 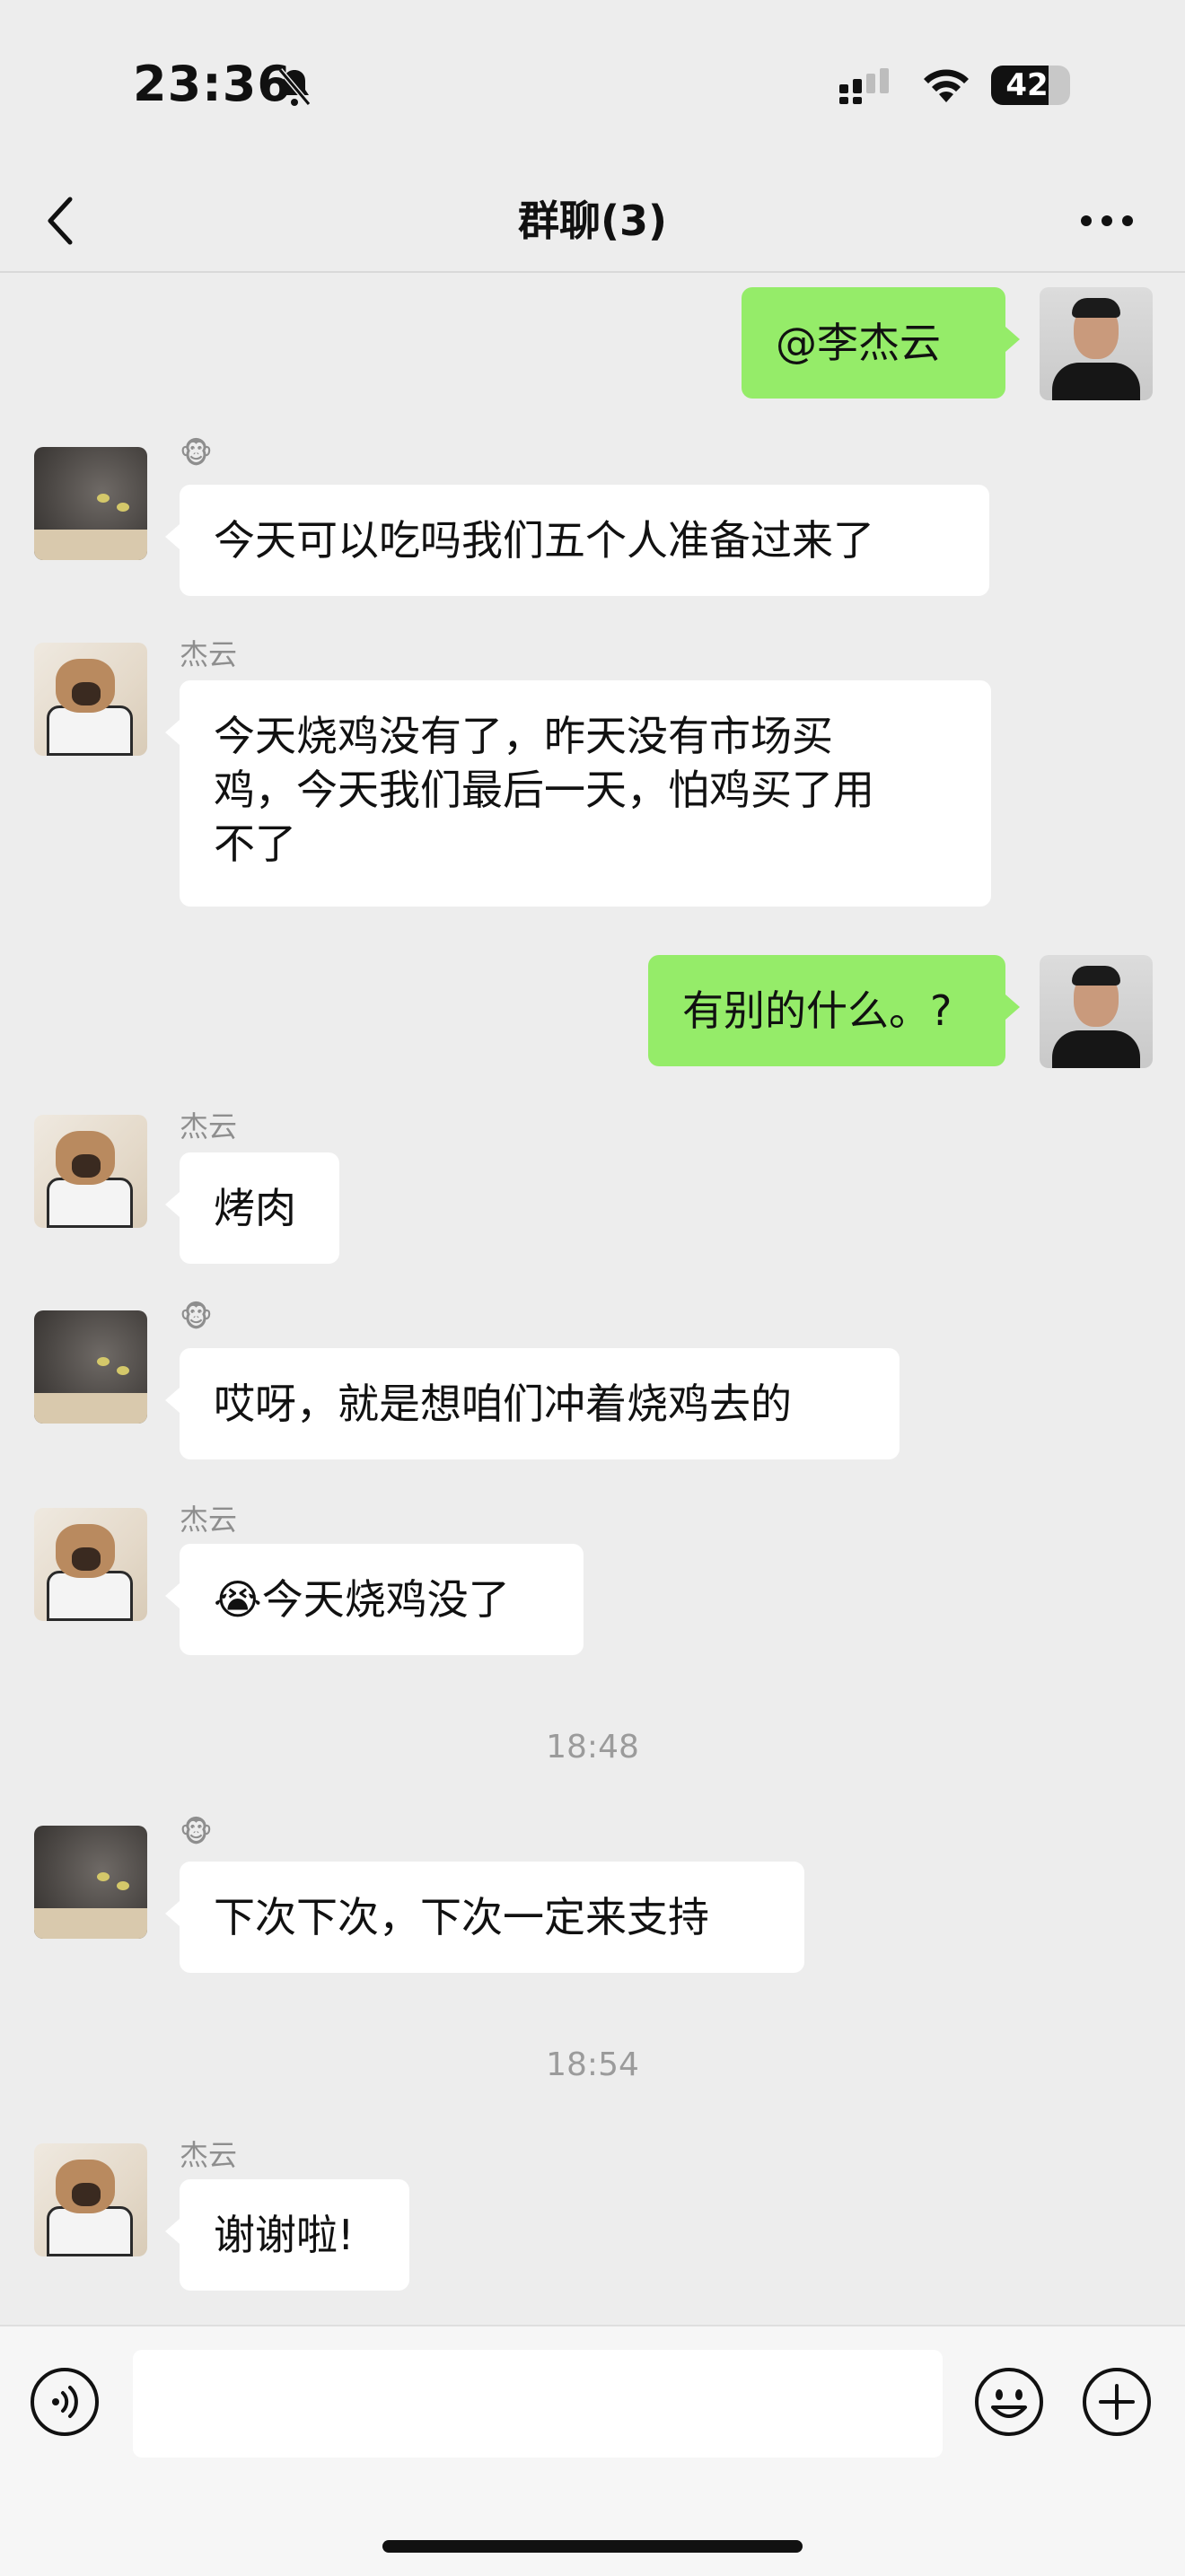 What do you see at coordinates (252, 1208) in the screenshot?
I see `message-bubble: 烤肉` at bounding box center [252, 1208].